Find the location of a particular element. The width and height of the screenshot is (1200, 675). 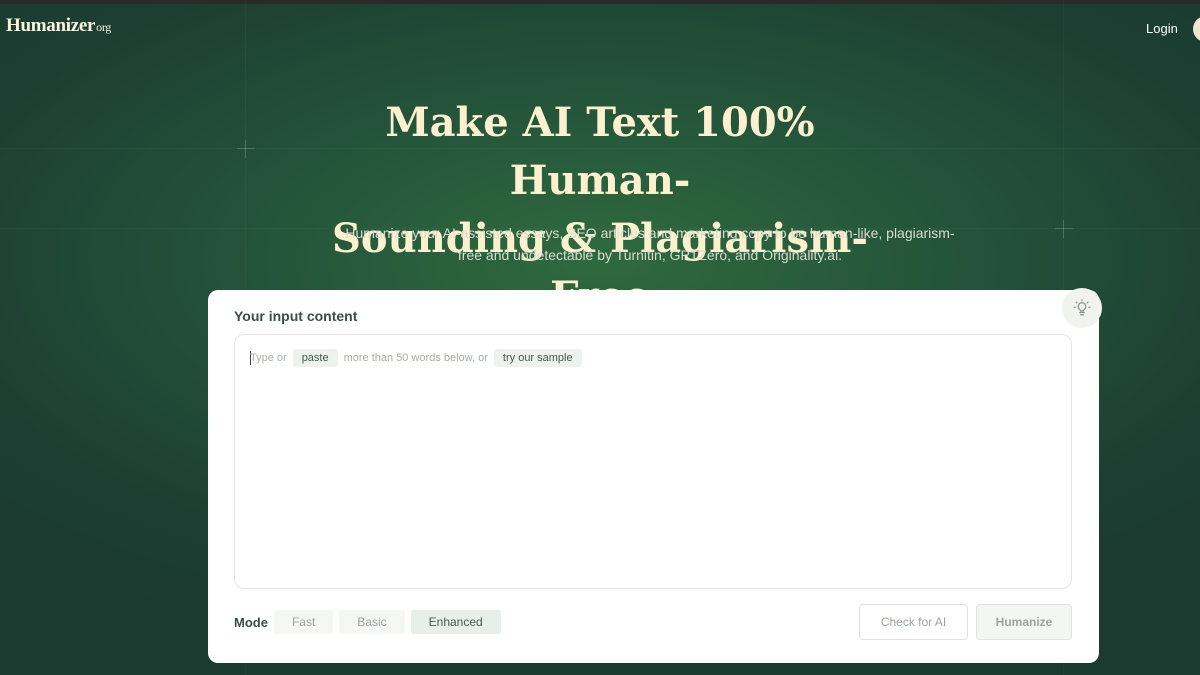

lightbulb-icon is located at coordinates (1082, 307).